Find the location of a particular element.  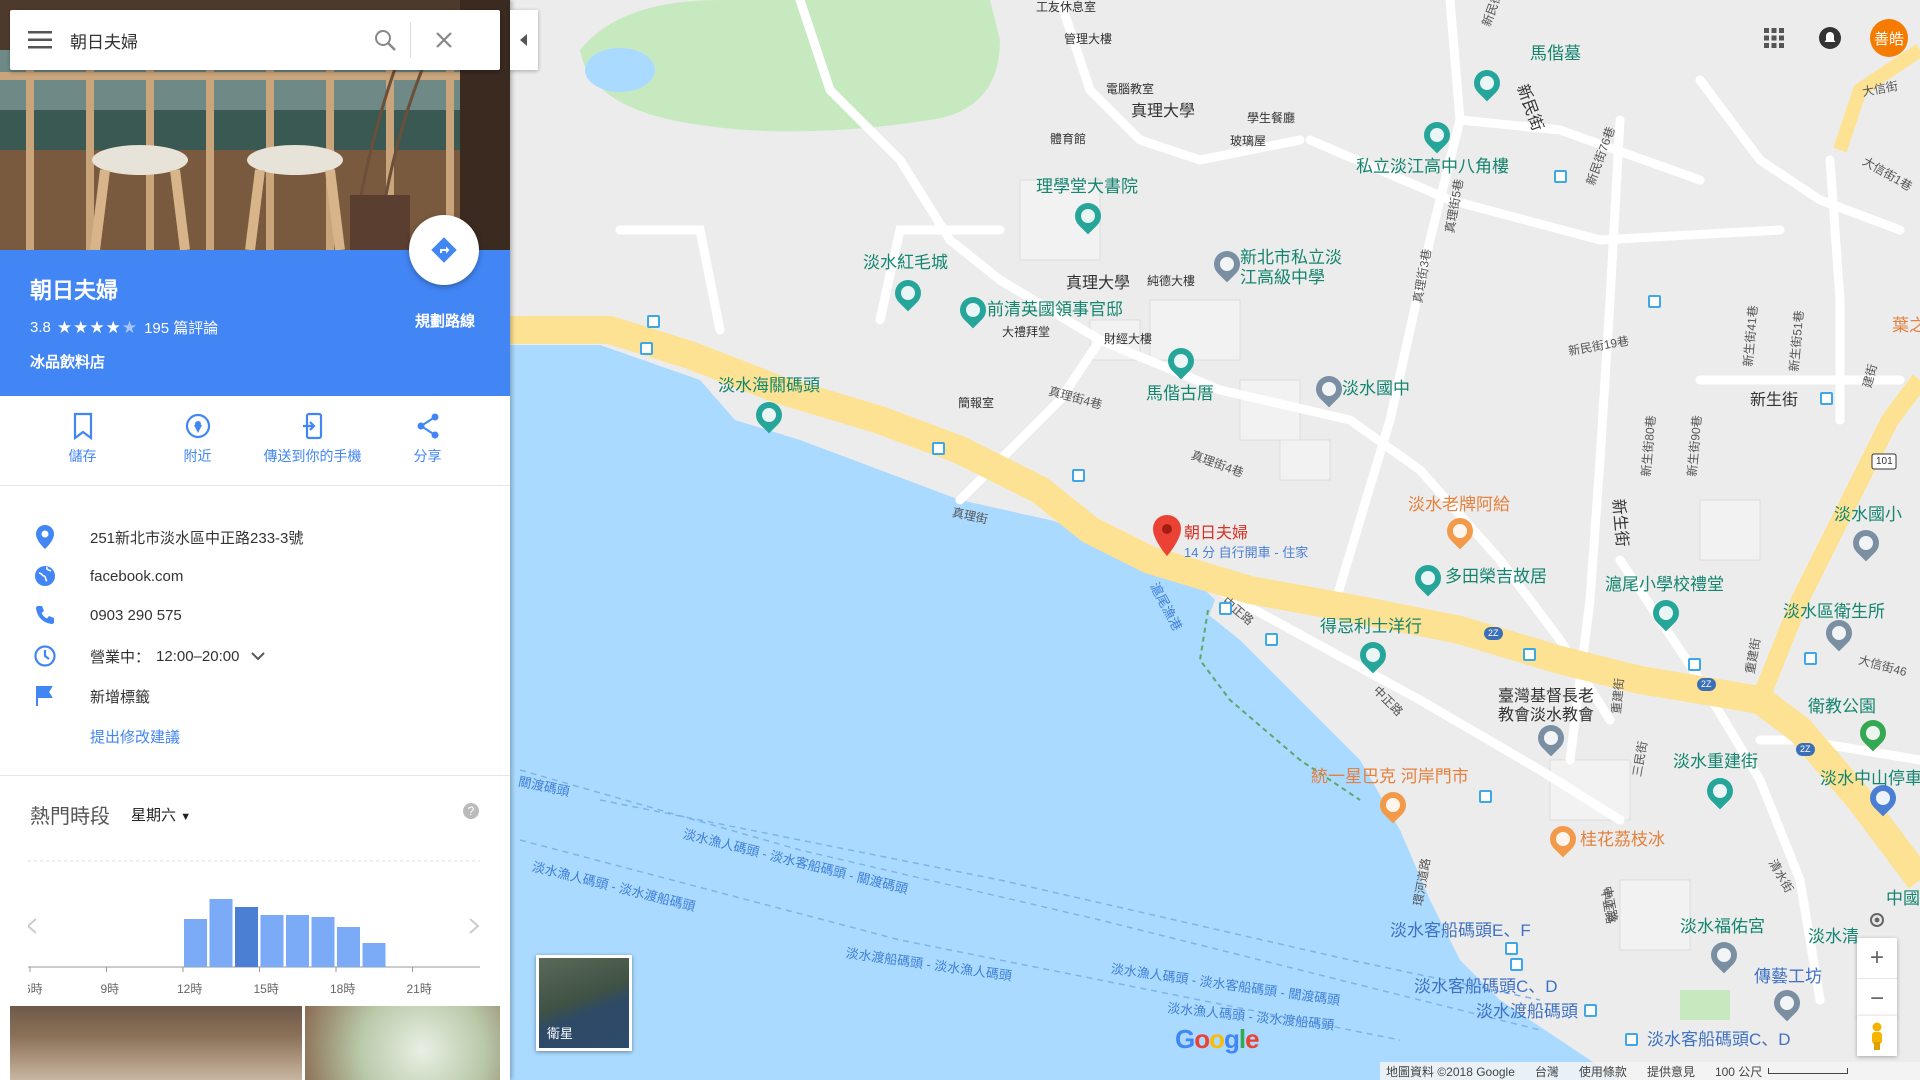

map-label-transit: 淡水渡船碼頭 is located at coordinates (1527, 1011).